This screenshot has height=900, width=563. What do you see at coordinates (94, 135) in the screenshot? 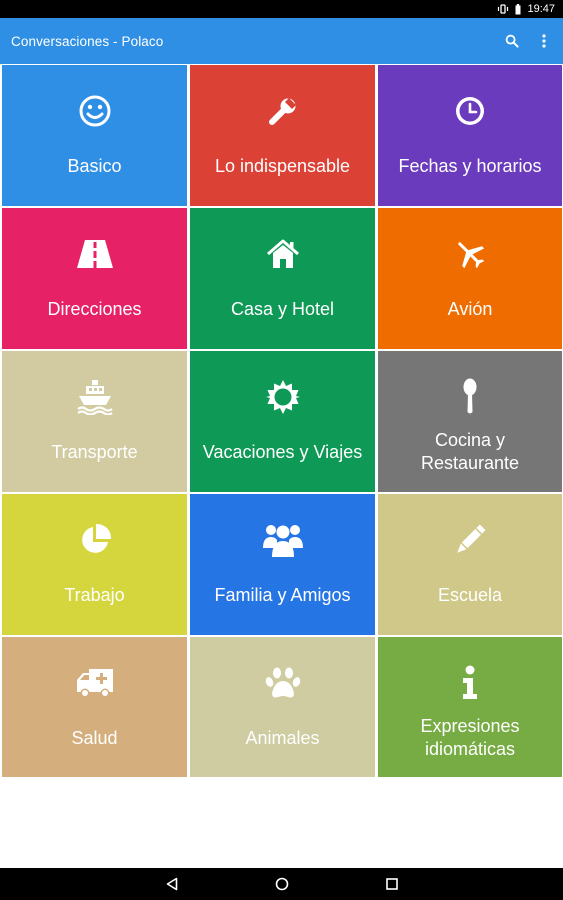
I see `category-tile-basico: Basico` at bounding box center [94, 135].